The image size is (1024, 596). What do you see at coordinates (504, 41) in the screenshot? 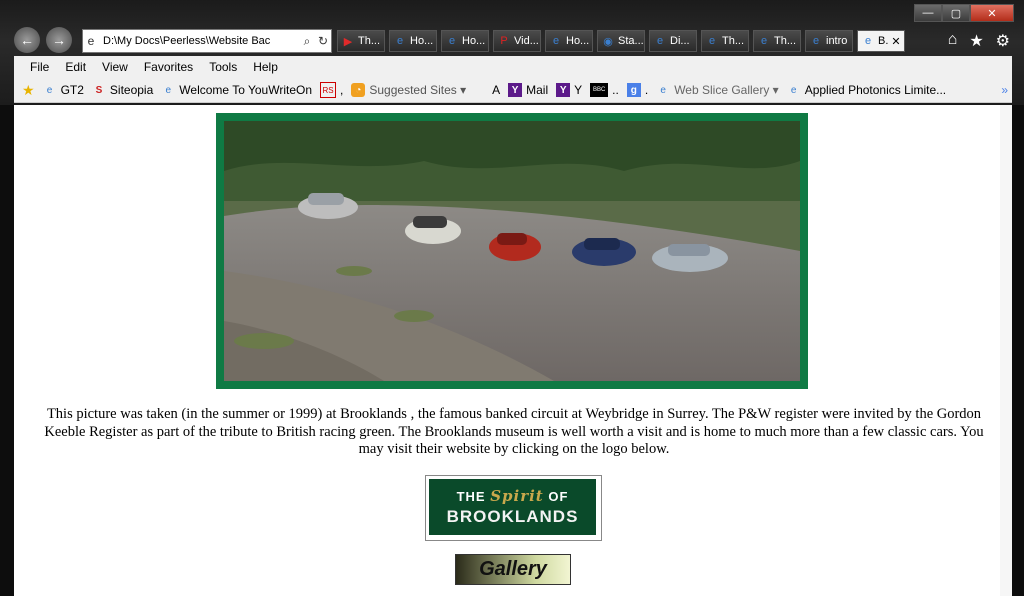
I see `p-icon: P` at bounding box center [504, 41].